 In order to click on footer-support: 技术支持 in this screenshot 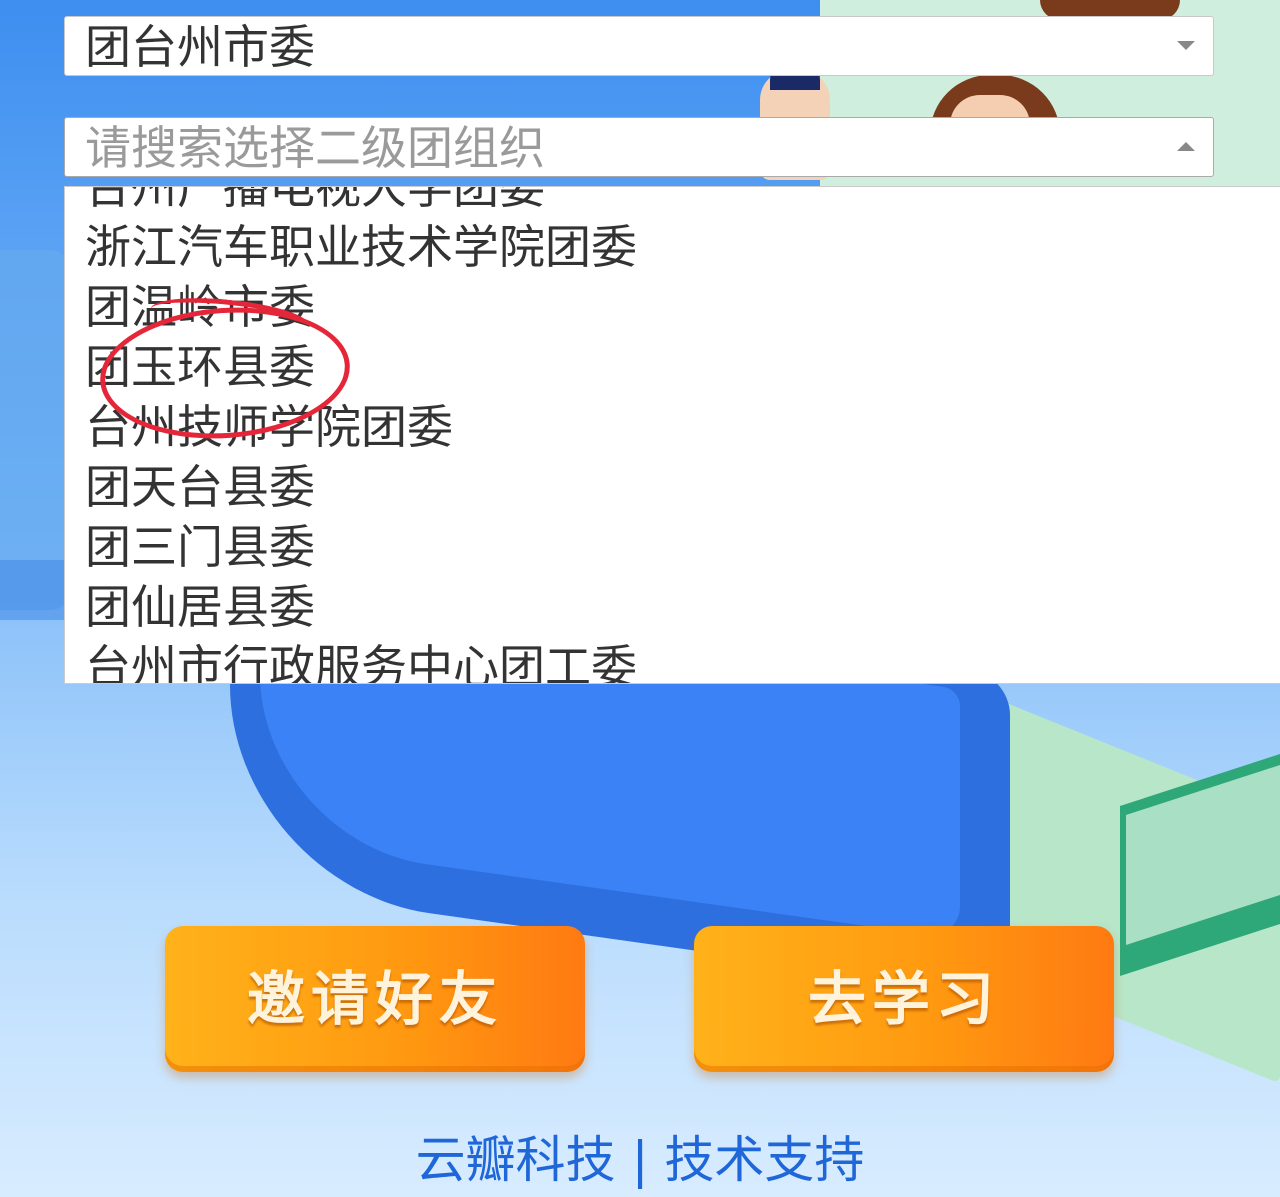, I will do `click(764, 1160)`.